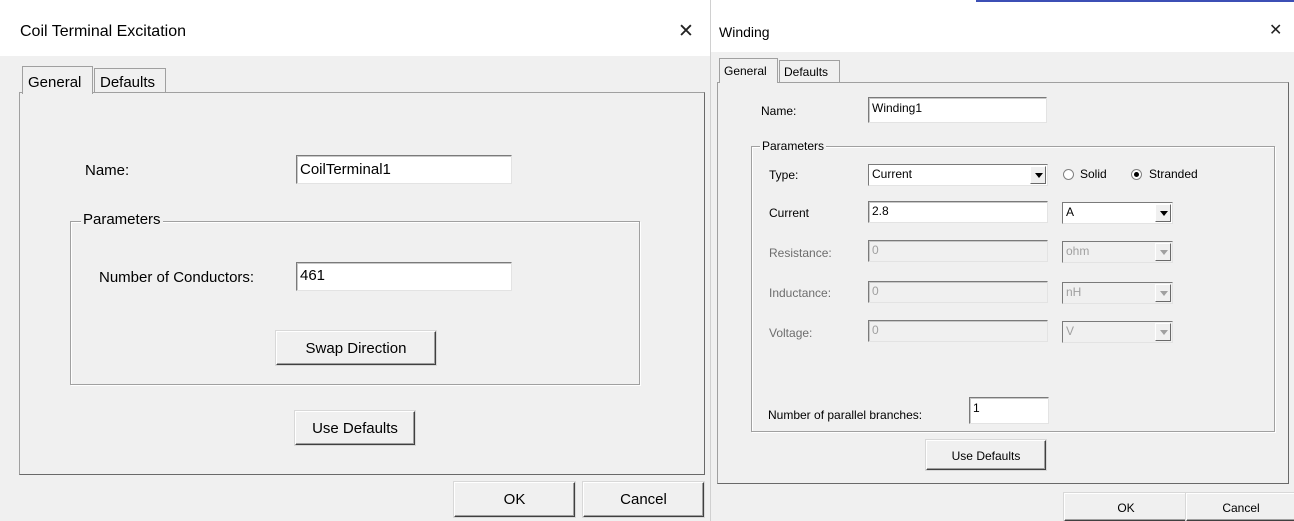 This screenshot has height=521, width=1294. Describe the element at coordinates (958, 175) in the screenshot. I see `type-select: Current` at that location.